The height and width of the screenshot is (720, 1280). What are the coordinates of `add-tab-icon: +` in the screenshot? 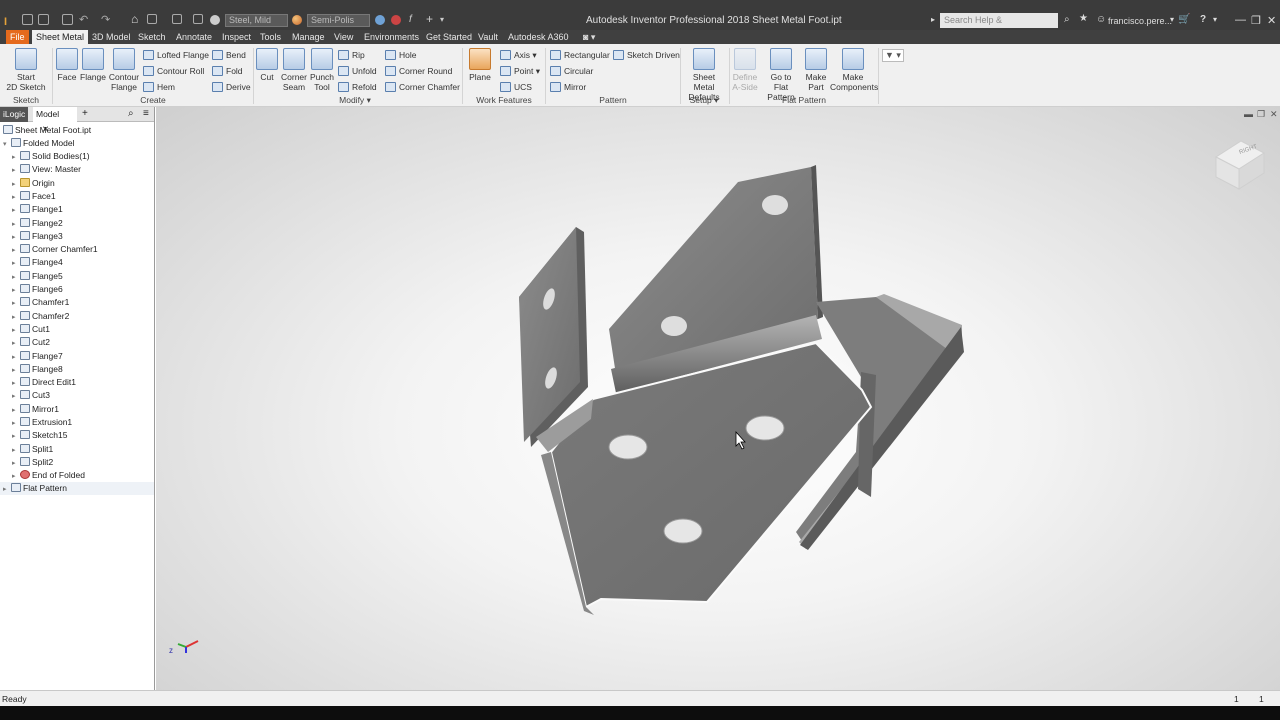 It's located at (85, 113).